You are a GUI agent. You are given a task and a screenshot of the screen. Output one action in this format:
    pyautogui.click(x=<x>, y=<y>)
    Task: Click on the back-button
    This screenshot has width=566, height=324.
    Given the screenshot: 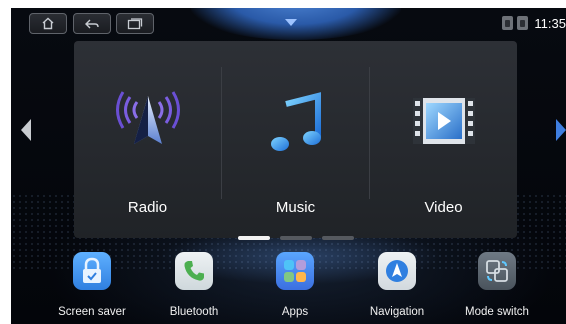 What is the action you would take?
    pyautogui.click(x=92, y=23)
    